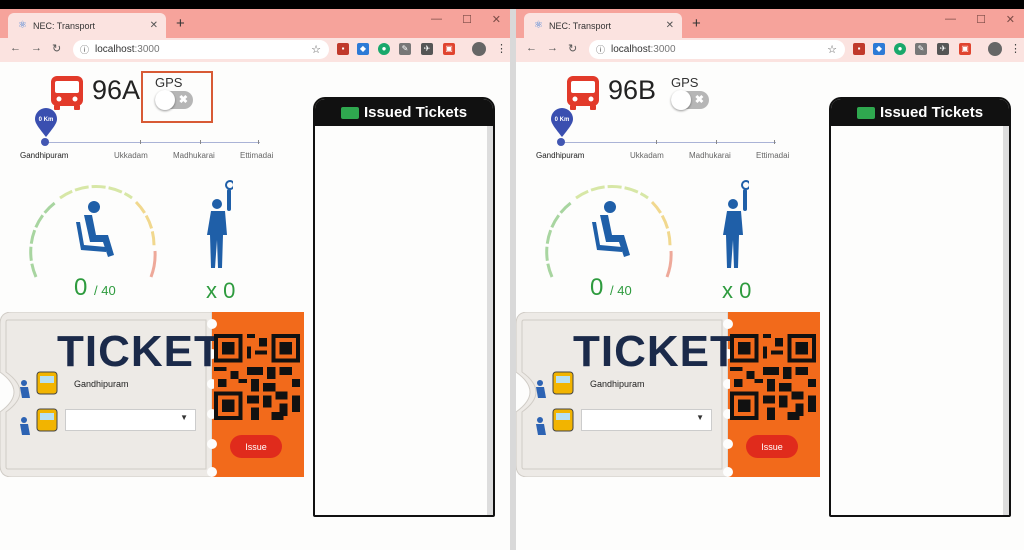  What do you see at coordinates (685, 82) in the screenshot?
I see `gps-label: GPS` at bounding box center [685, 82].